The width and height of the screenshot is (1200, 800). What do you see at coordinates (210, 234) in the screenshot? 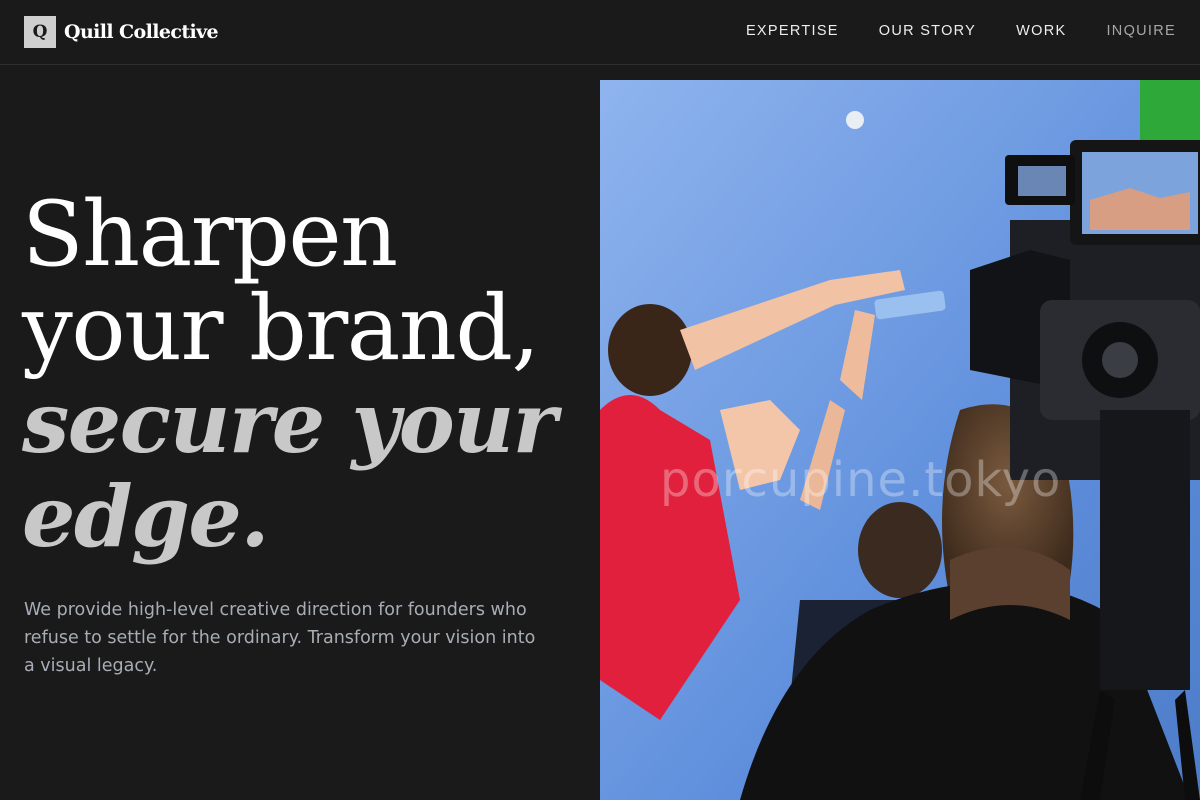
I see `headline-line-1: Sharpen` at bounding box center [210, 234].